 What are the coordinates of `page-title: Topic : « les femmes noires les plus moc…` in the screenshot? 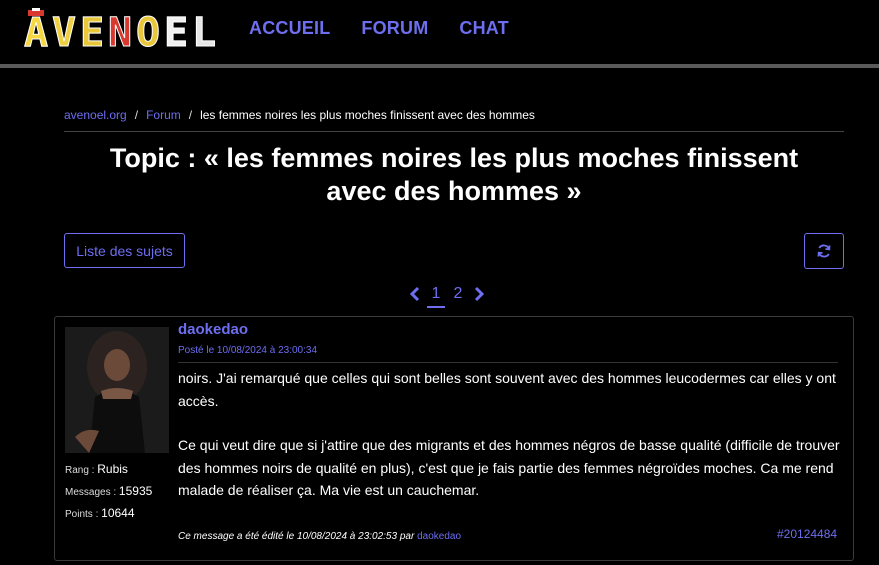 It's located at (454, 175).